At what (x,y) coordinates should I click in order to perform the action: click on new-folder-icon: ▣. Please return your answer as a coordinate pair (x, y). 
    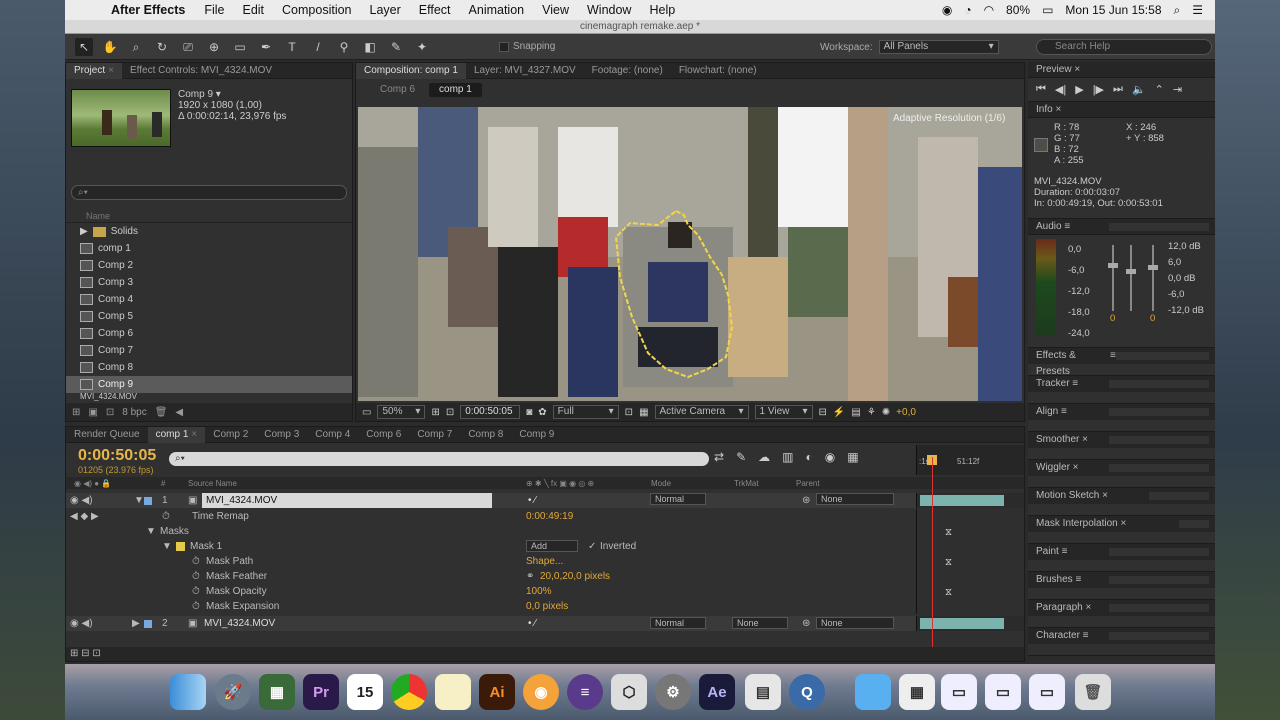
    Looking at the image, I should click on (92, 412).